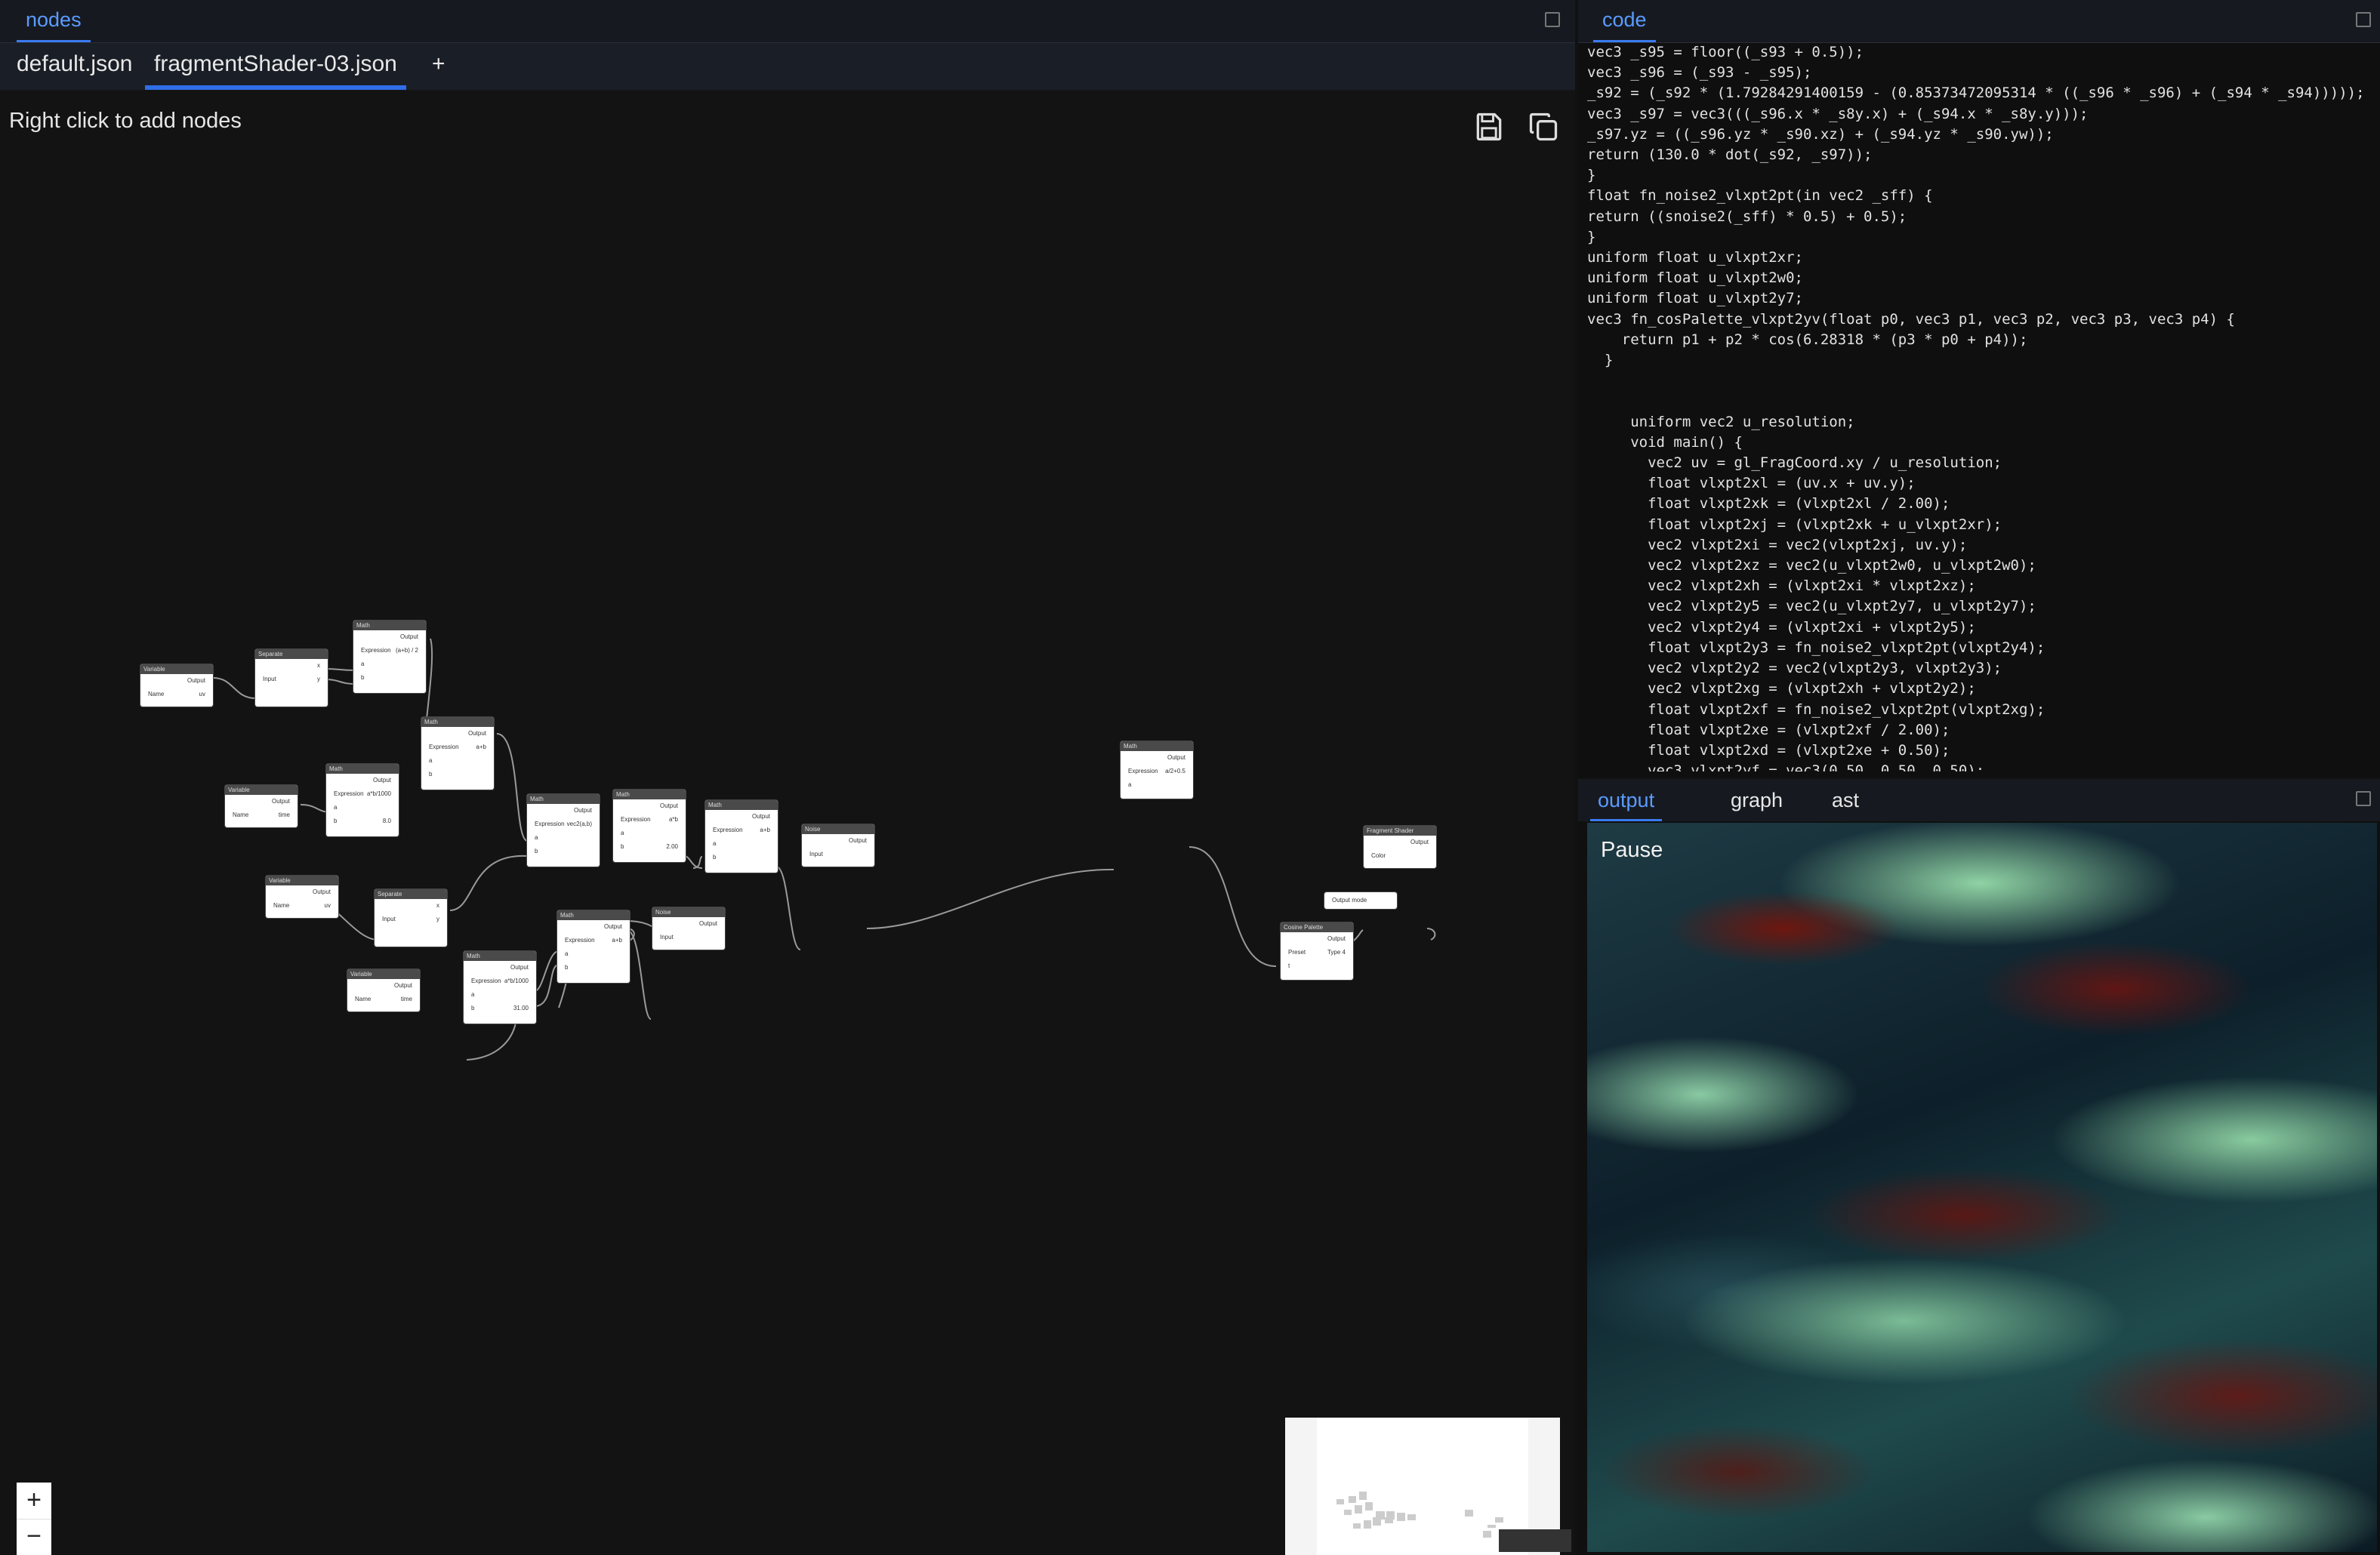 The height and width of the screenshot is (1555, 2380). Describe the element at coordinates (291, 678) in the screenshot. I see `node-separate: Separate x Input y` at that location.